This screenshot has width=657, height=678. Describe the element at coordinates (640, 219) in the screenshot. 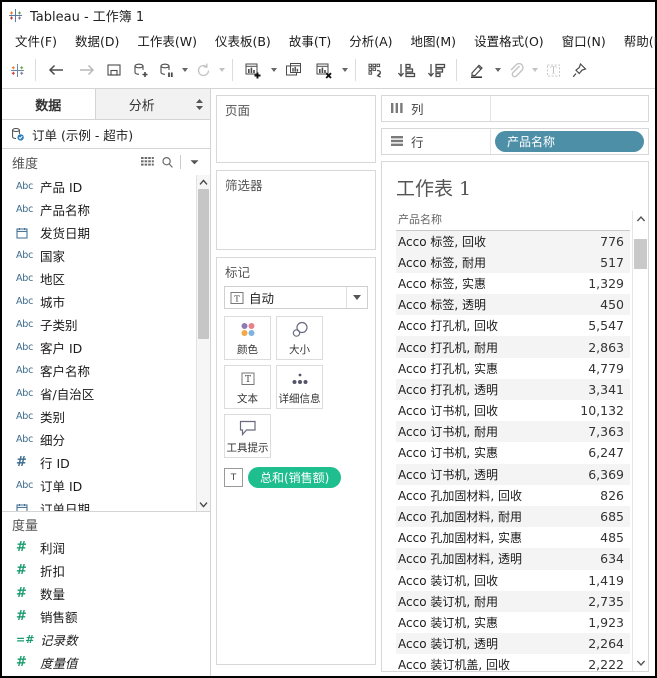

I see `chevron-up-icon` at that location.